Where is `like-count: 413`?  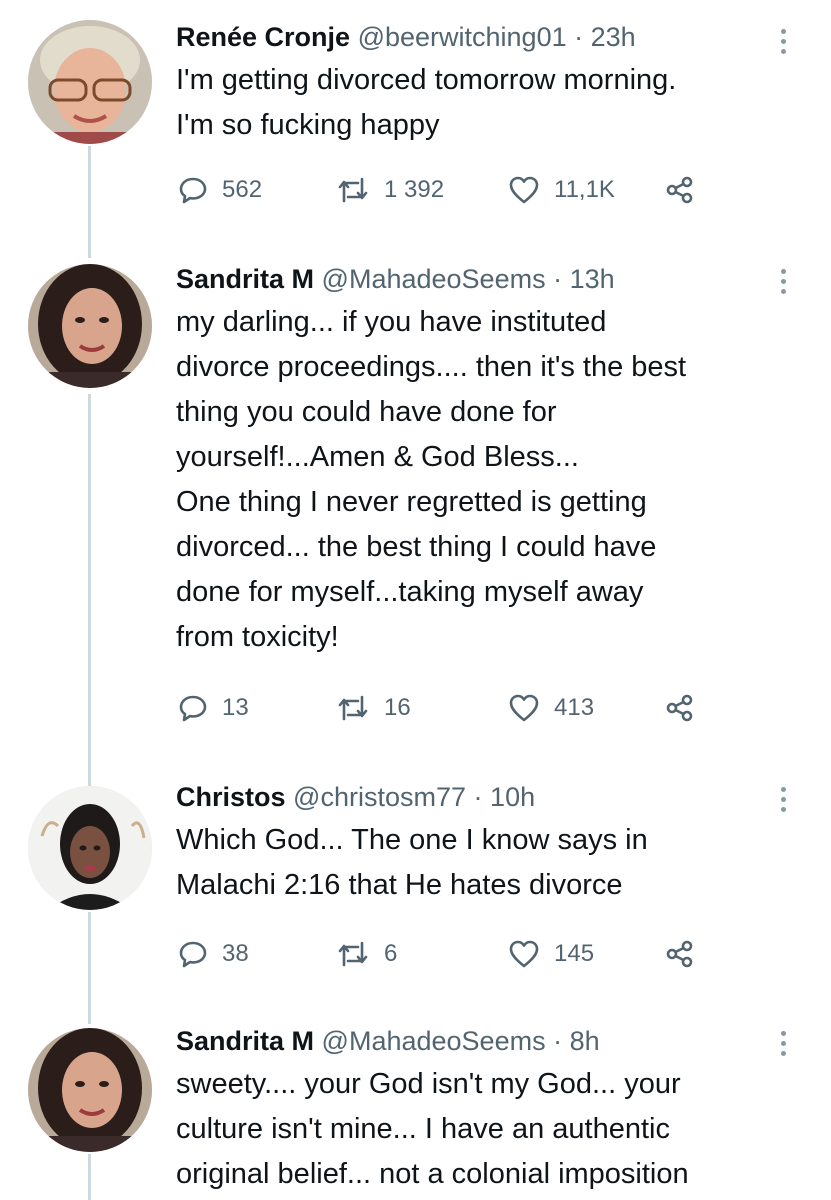
like-count: 413 is located at coordinates (574, 707).